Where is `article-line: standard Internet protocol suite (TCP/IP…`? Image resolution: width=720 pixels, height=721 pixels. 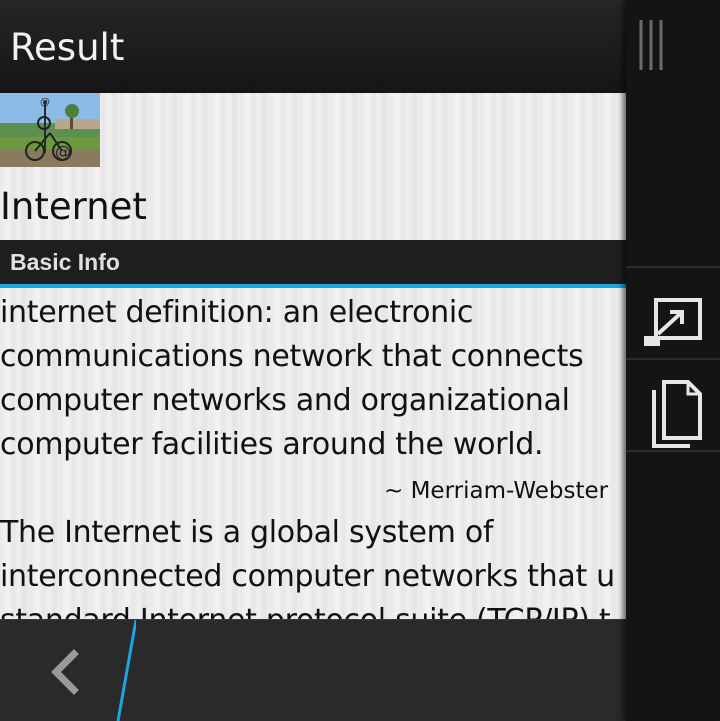 article-line: standard Internet protocol suite (TCP/IP… is located at coordinates (313, 609).